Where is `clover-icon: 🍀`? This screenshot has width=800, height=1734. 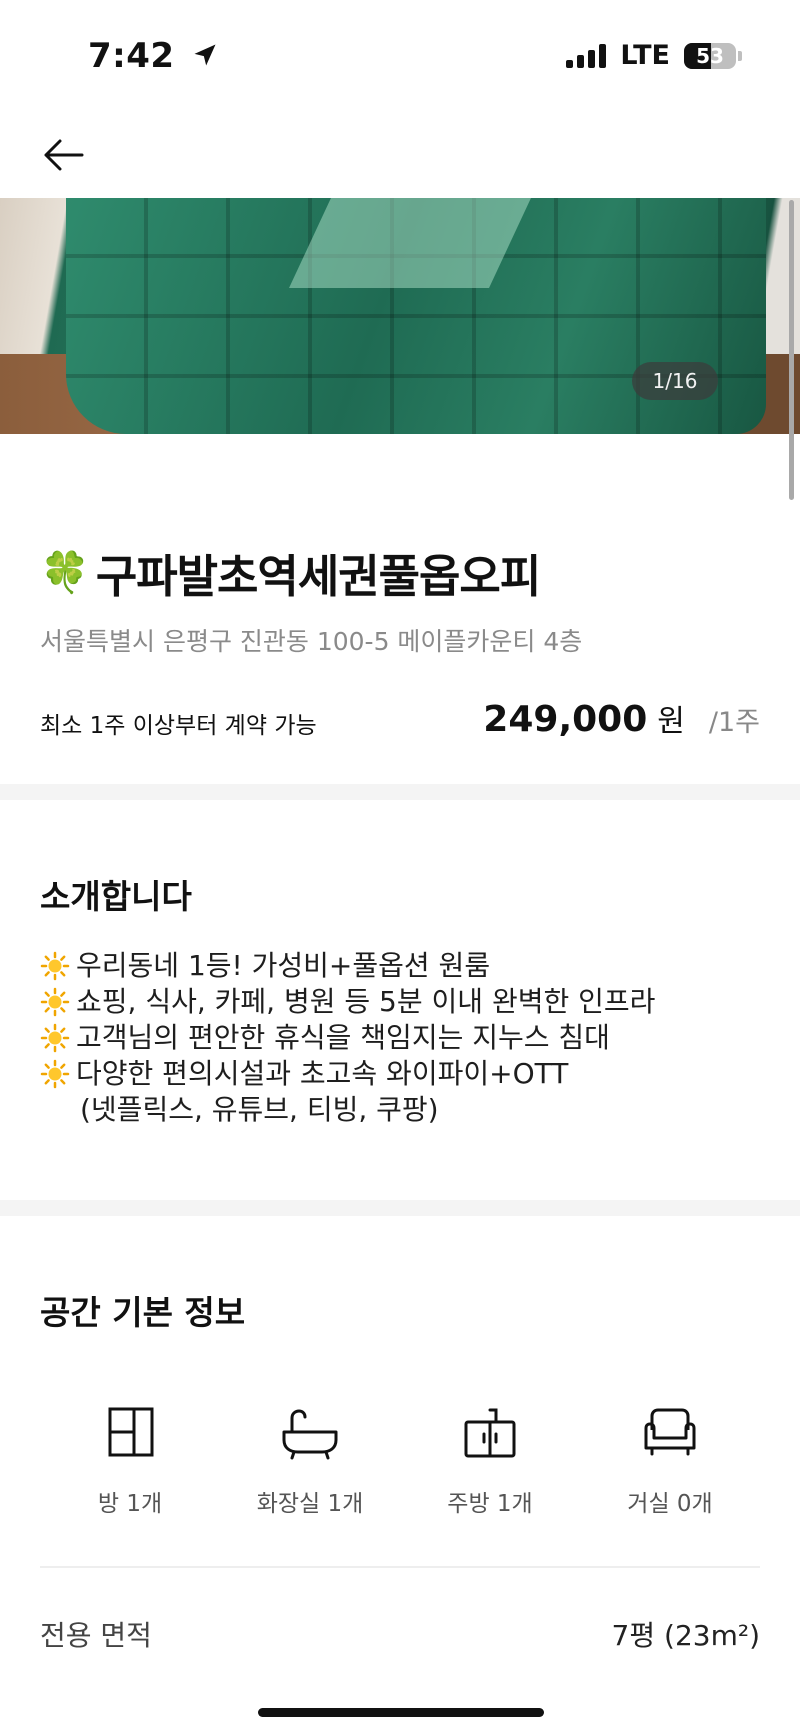 clover-icon: 🍀 is located at coordinates (65, 573).